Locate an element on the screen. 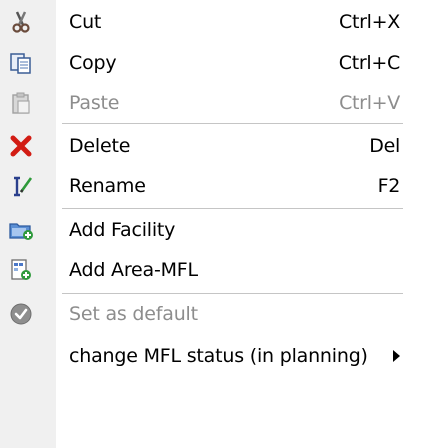 This screenshot has height=448, width=425. menu-item-add-area-mfl: Add Area-MFL is located at coordinates (212, 270).